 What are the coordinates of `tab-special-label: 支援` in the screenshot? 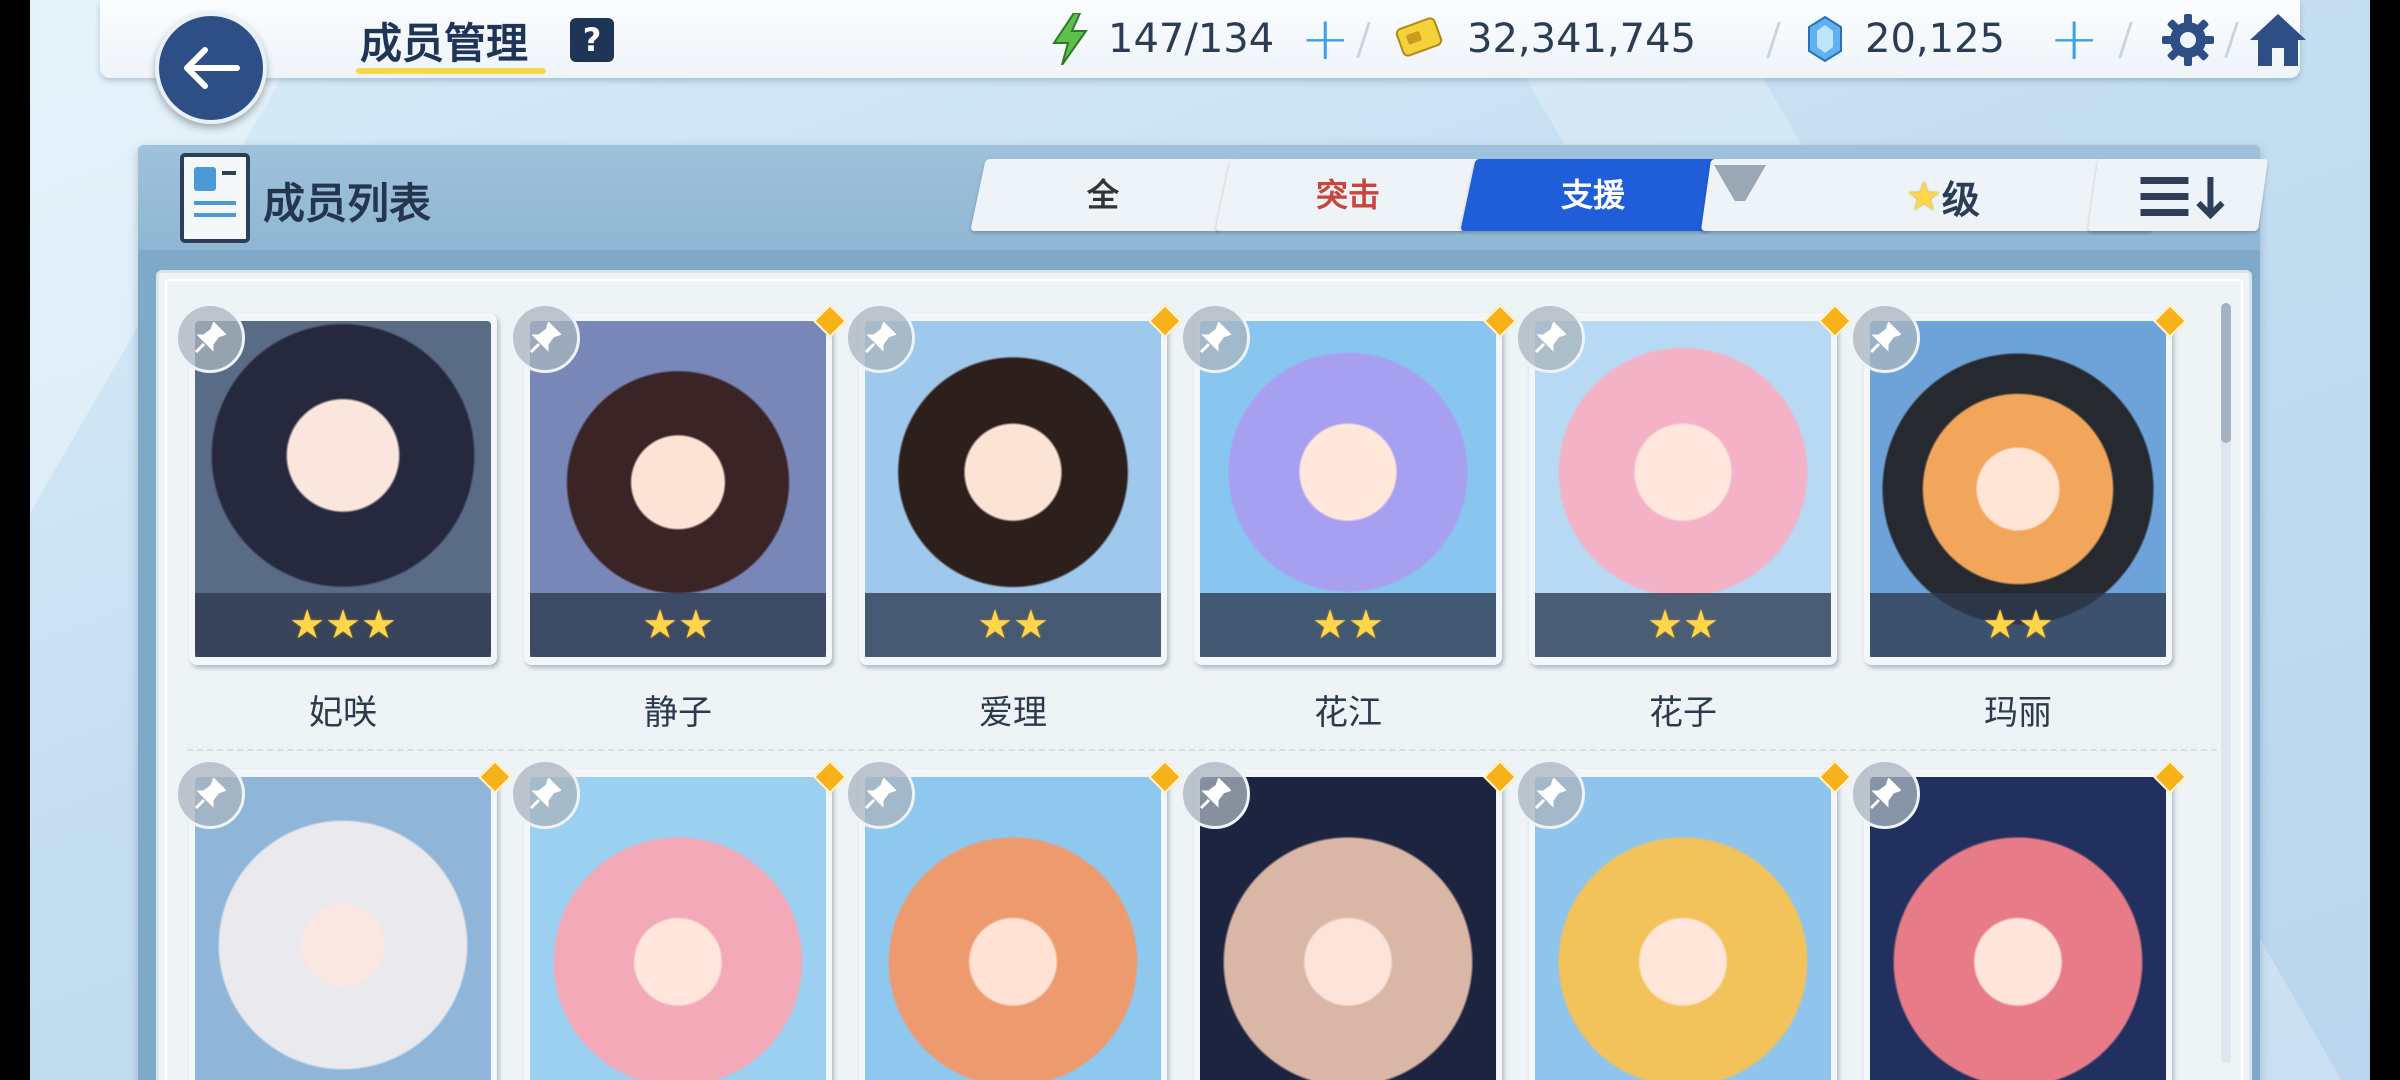 It's located at (1592, 195).